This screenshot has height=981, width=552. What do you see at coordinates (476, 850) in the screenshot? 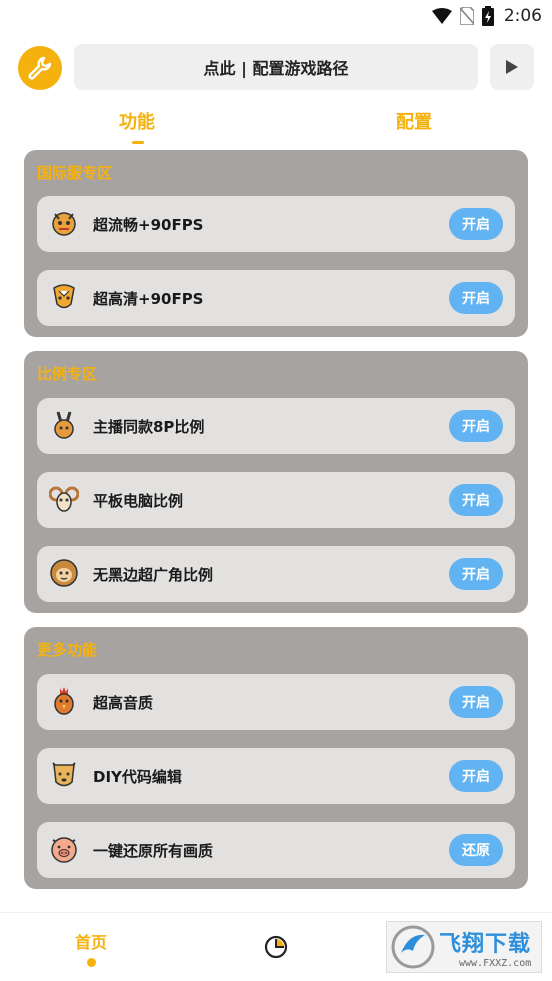
I see `restore-button: 还原` at bounding box center [476, 850].